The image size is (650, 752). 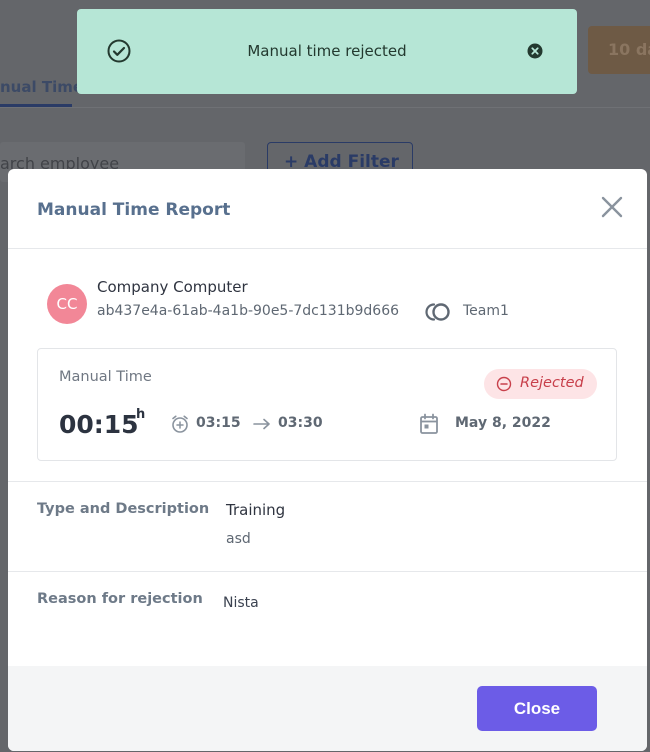 What do you see at coordinates (41, 87) in the screenshot?
I see `tab-manual-time: nual Time` at bounding box center [41, 87].